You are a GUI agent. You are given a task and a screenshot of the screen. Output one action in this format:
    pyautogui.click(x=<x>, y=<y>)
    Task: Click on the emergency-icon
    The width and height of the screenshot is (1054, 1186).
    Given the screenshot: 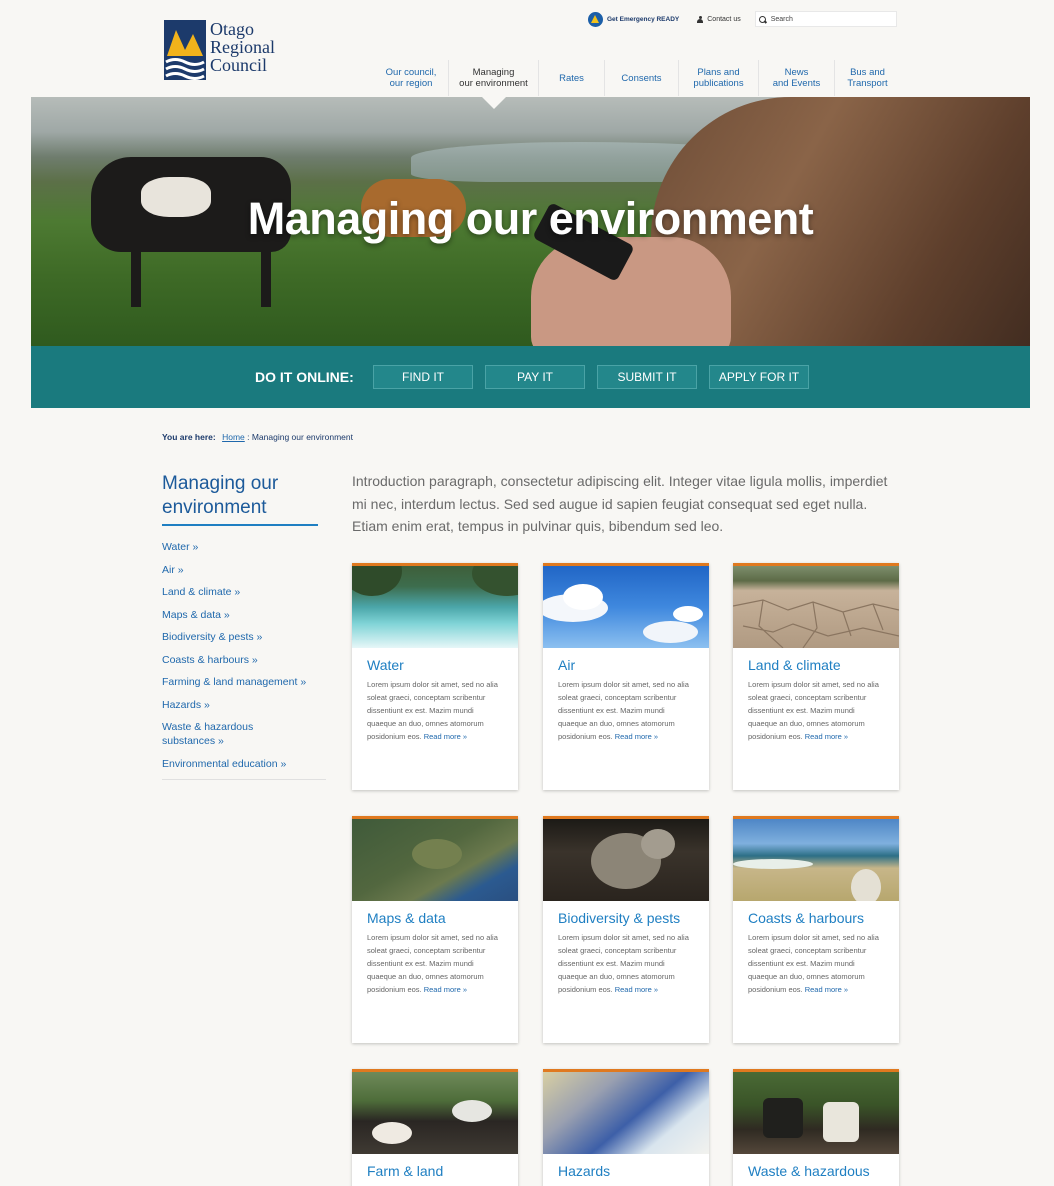 What is the action you would take?
    pyautogui.click(x=595, y=19)
    